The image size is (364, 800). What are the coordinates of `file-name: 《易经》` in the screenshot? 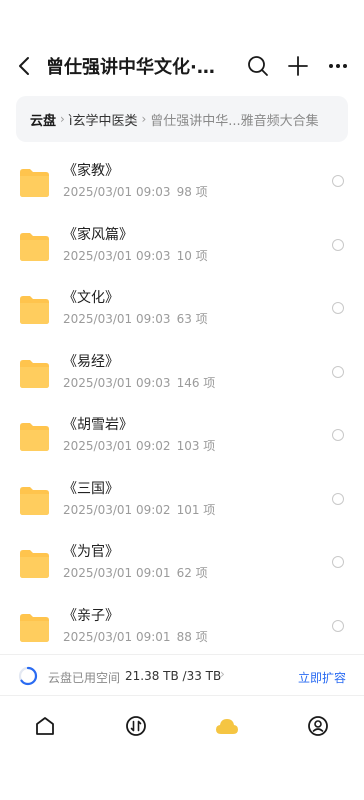 It's located at (91, 361).